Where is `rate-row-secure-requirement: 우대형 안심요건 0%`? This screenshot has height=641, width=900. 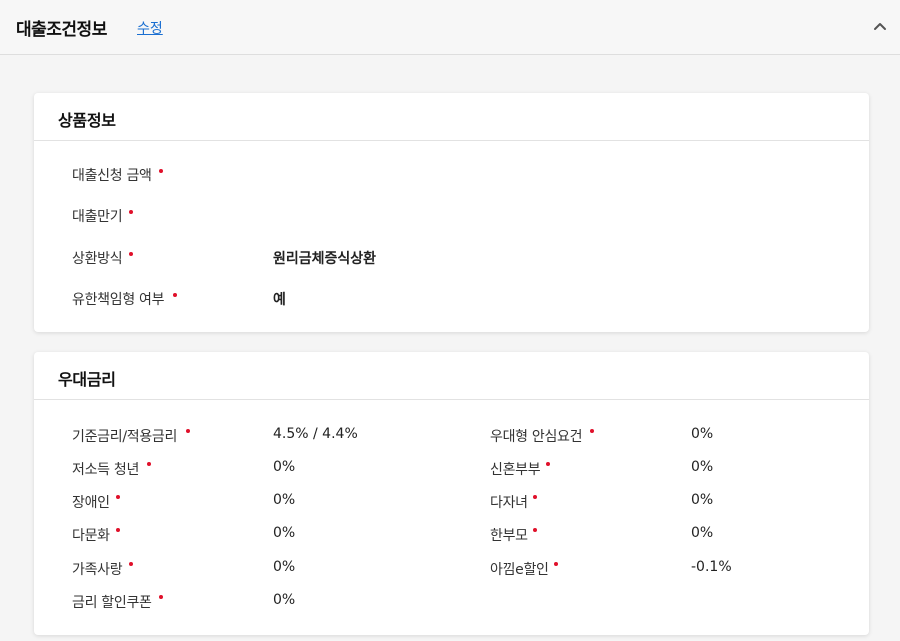 rate-row-secure-requirement: 우대형 안심요건 0% is located at coordinates (661, 436).